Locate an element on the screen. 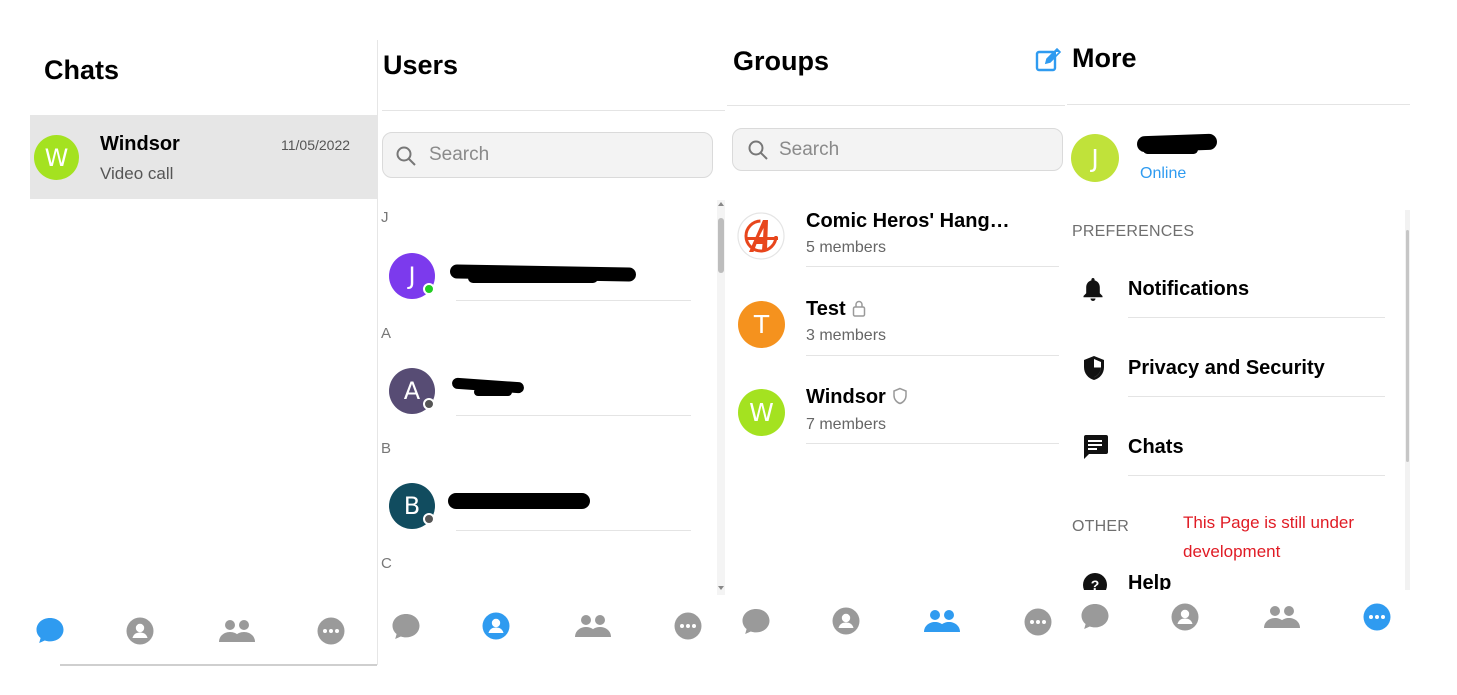 This screenshot has height=695, width=1457. users-title: Users is located at coordinates (421, 65).